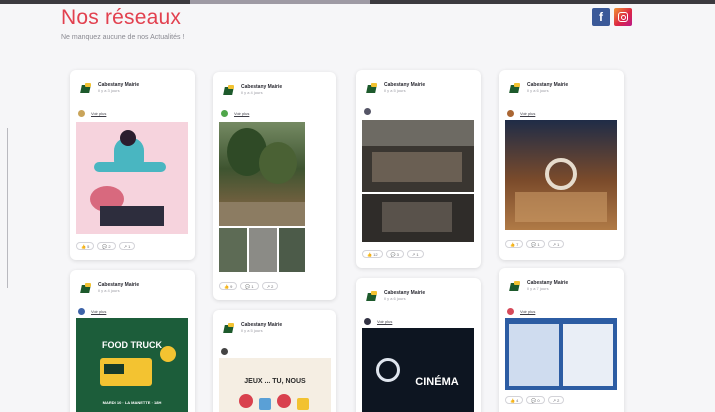  I want to click on post-image: JEUX ... TU, NOUS, so click(275, 385).